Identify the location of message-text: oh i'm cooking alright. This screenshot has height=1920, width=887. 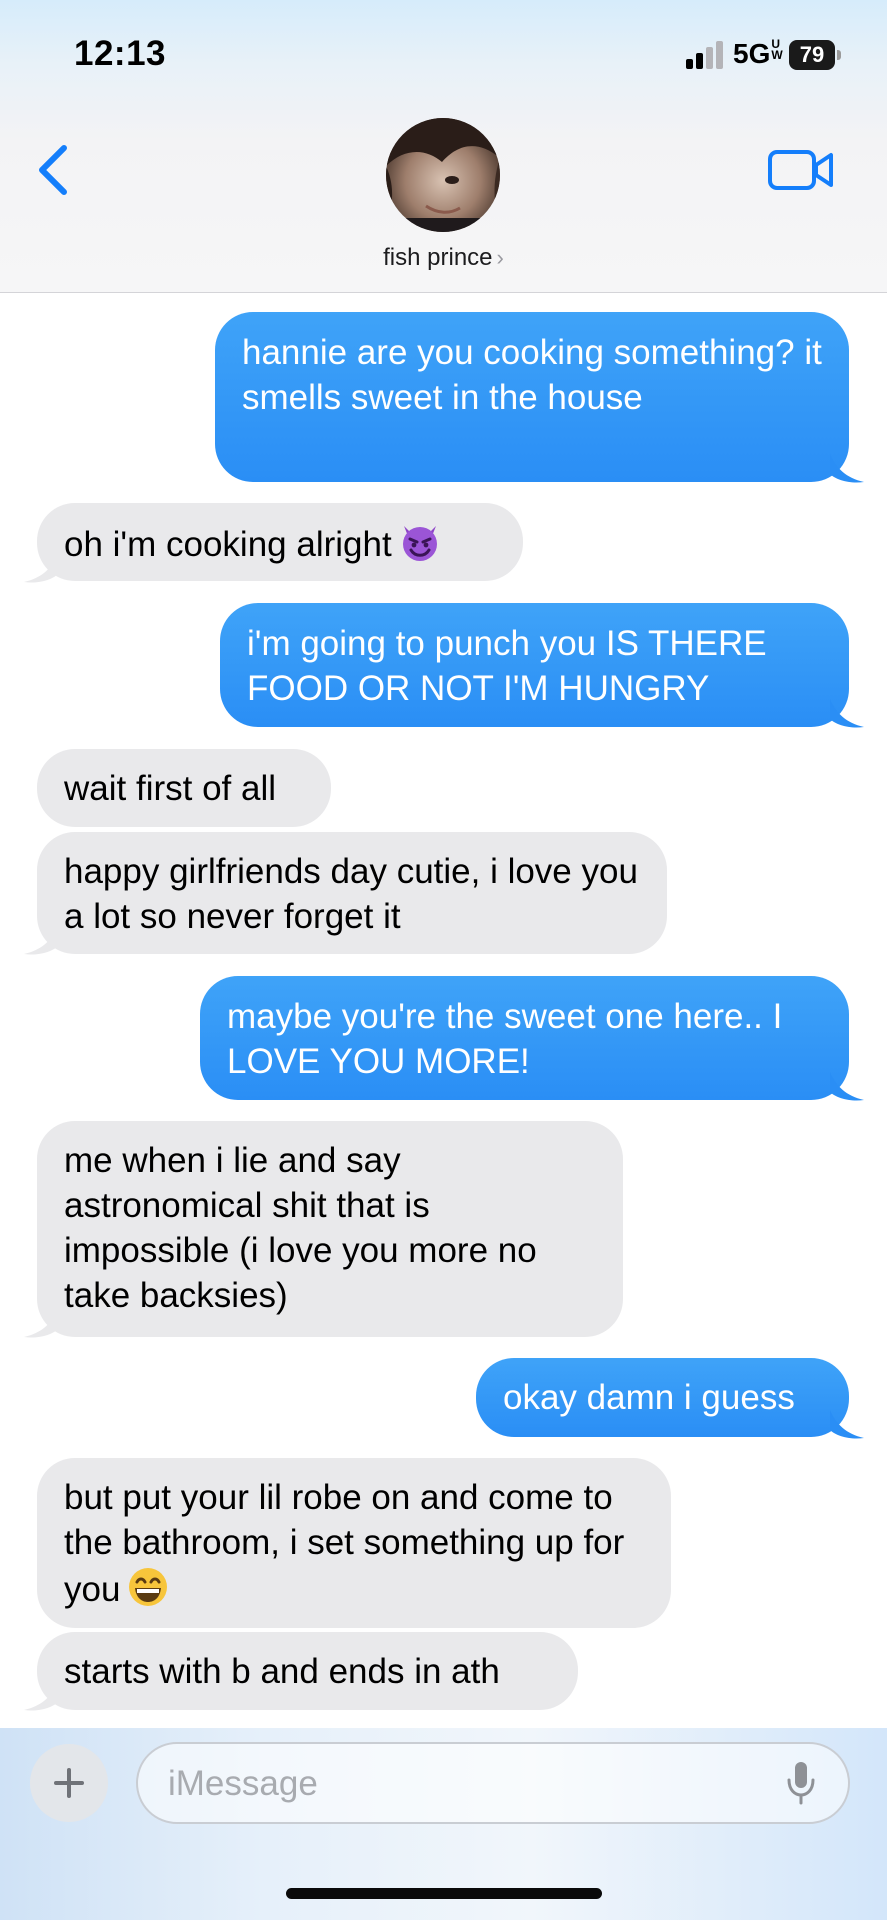
(228, 544).